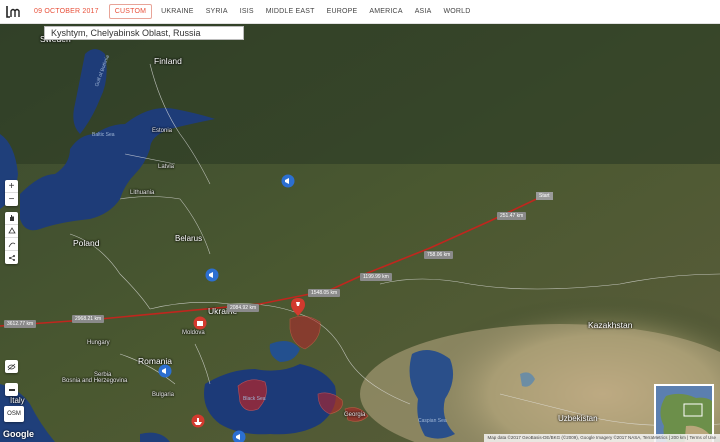 The width and height of the screenshot is (720, 442). What do you see at coordinates (200, 323) in the screenshot?
I see `incident-marker-icon` at bounding box center [200, 323].